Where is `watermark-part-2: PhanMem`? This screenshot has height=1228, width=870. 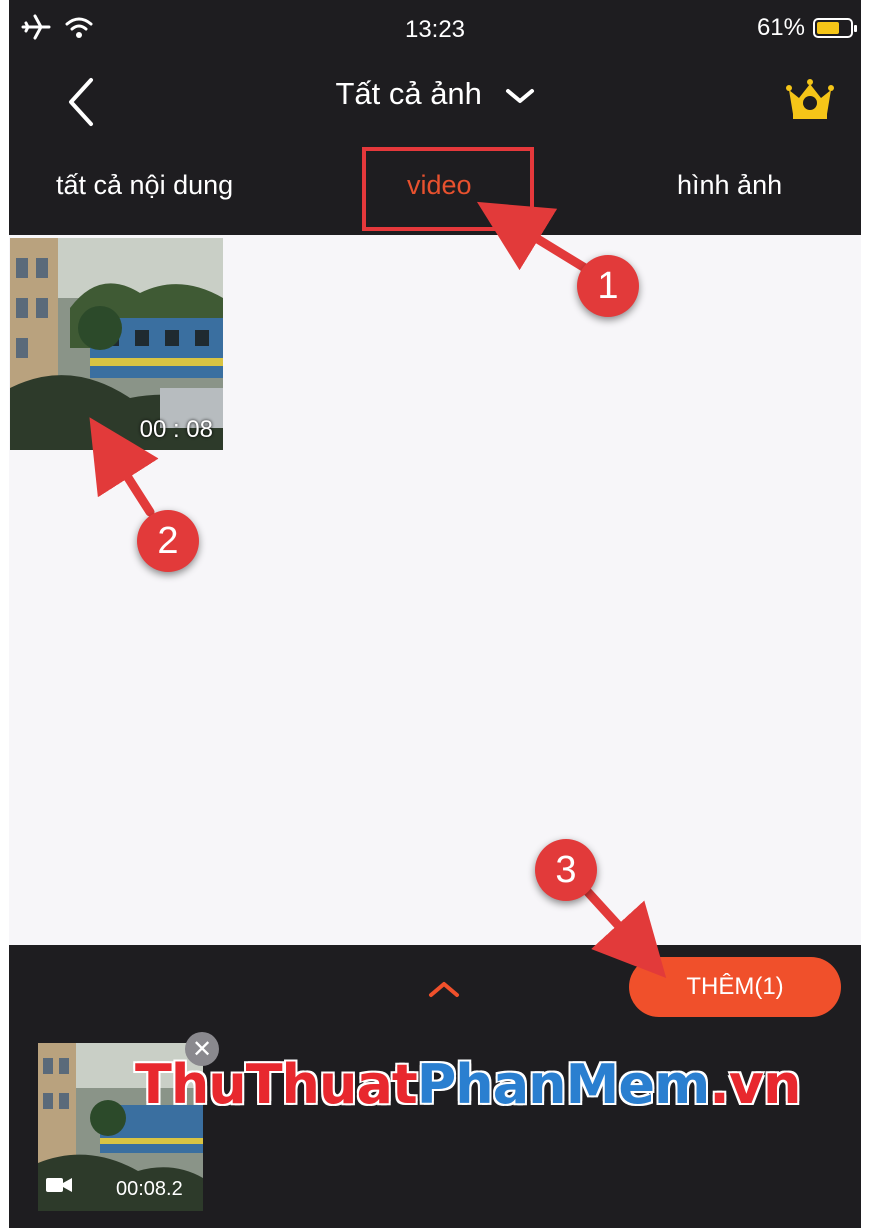
watermark-part-2: PhanMem is located at coordinates (563, 1084).